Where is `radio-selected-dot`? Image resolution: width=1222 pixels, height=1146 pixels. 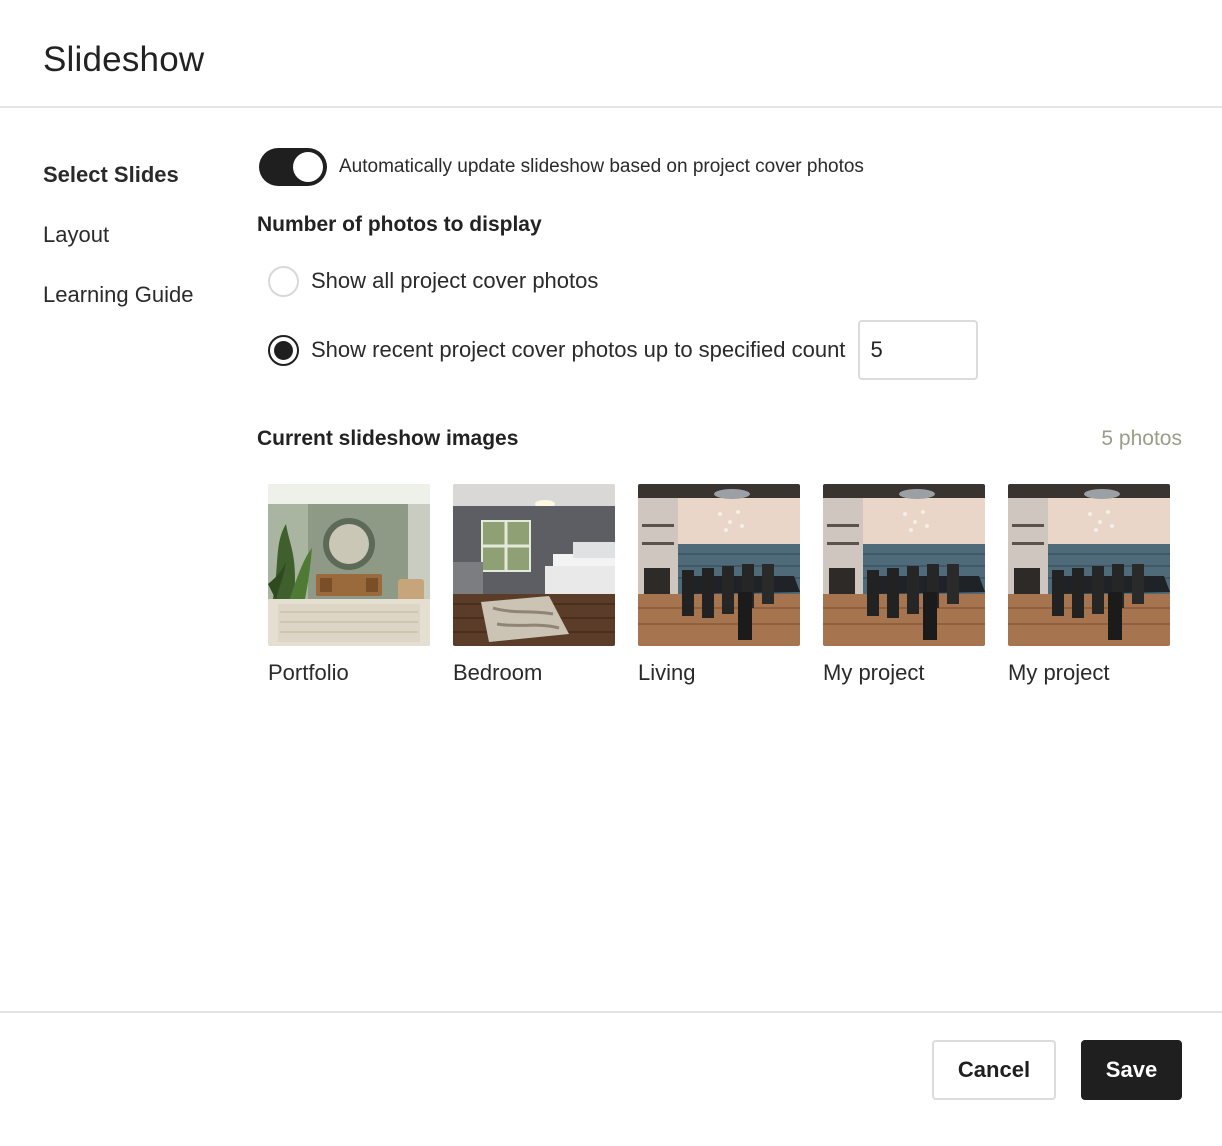
radio-selected-dot is located at coordinates (283, 350).